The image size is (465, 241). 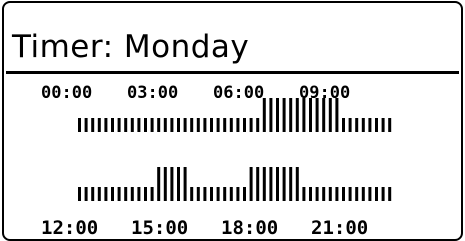 What do you see at coordinates (225, 194) in the screenshot?
I see `bottom-row-slot-22-off` at bounding box center [225, 194].